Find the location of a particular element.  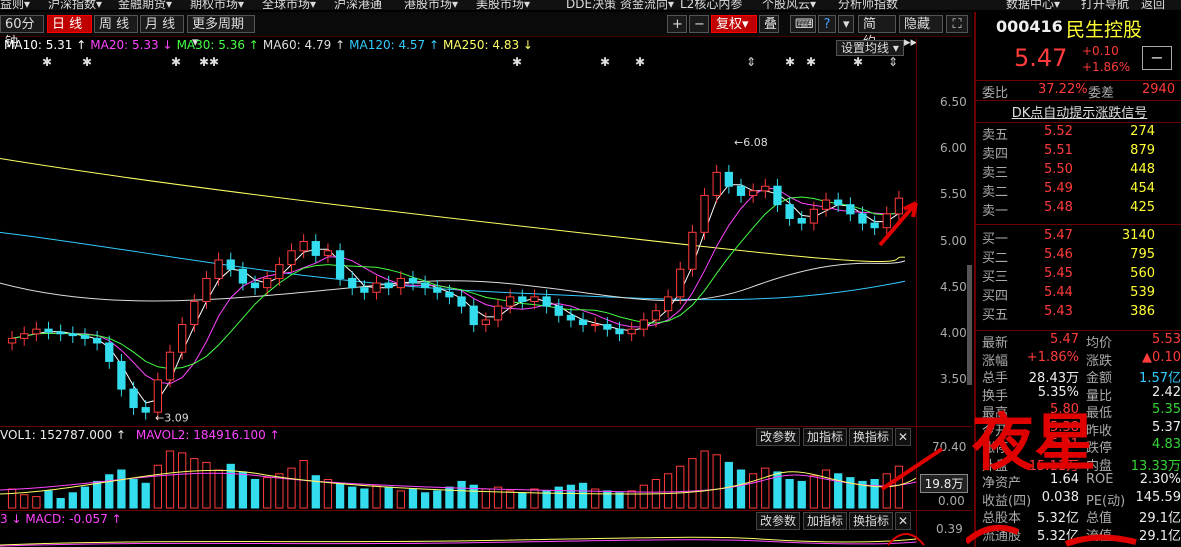

restore-rights-dropdown: 复权▾ is located at coordinates (734, 24).